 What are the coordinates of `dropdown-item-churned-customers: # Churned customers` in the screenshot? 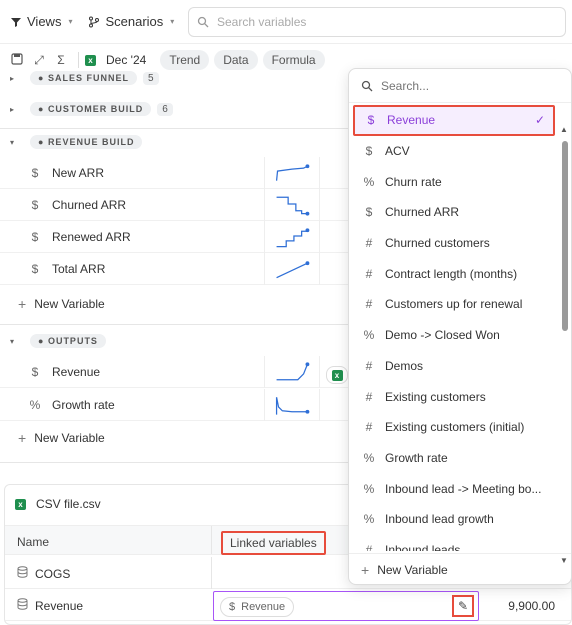 It's located at (454, 243).